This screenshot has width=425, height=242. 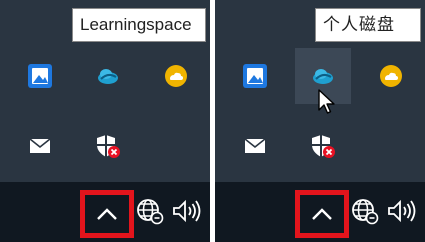 I want to click on tray-tooltip: 个人磁盘, so click(x=368, y=25).